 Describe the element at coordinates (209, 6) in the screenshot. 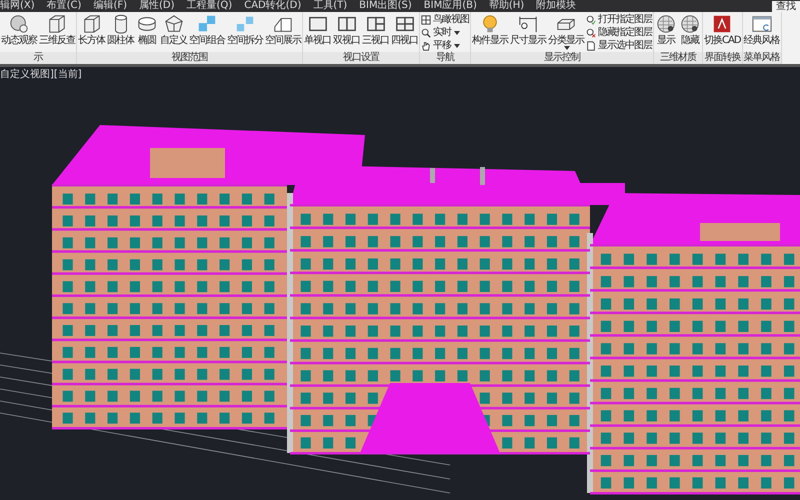

I see `menu-item: 工程量(Q)` at that location.